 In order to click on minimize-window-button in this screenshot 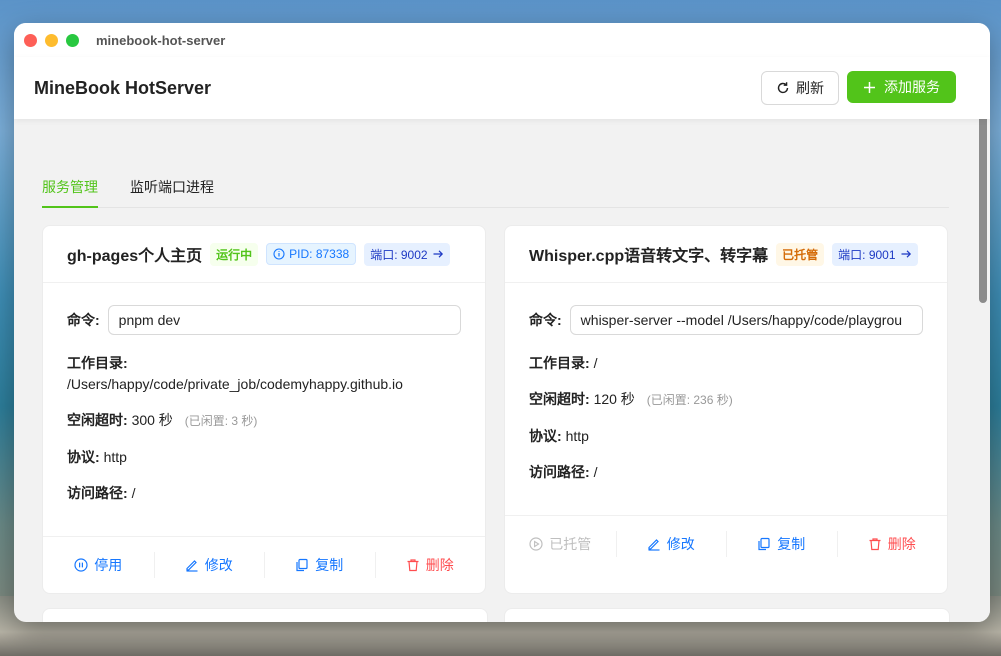, I will do `click(51, 40)`.